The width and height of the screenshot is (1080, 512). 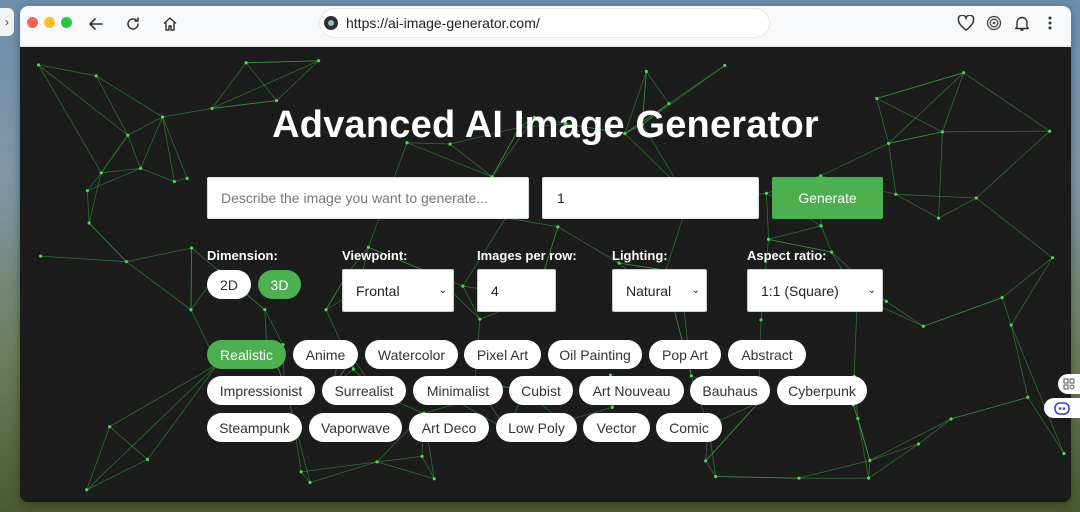 What do you see at coordinates (827, 198) in the screenshot?
I see `generate-button: Generate` at bounding box center [827, 198].